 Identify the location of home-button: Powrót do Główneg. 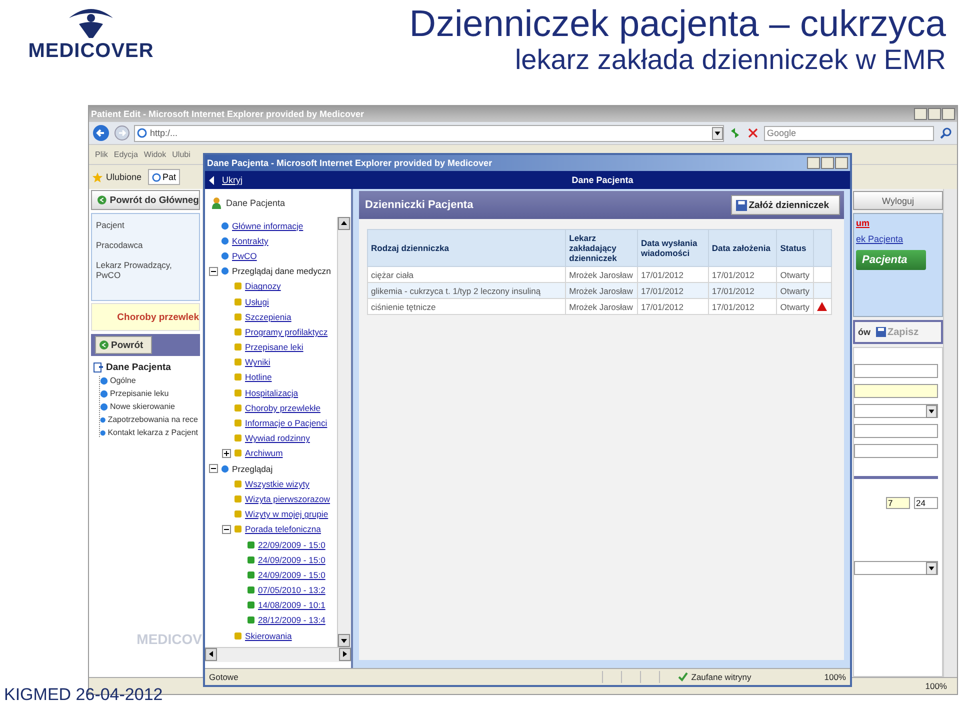
(145, 200).